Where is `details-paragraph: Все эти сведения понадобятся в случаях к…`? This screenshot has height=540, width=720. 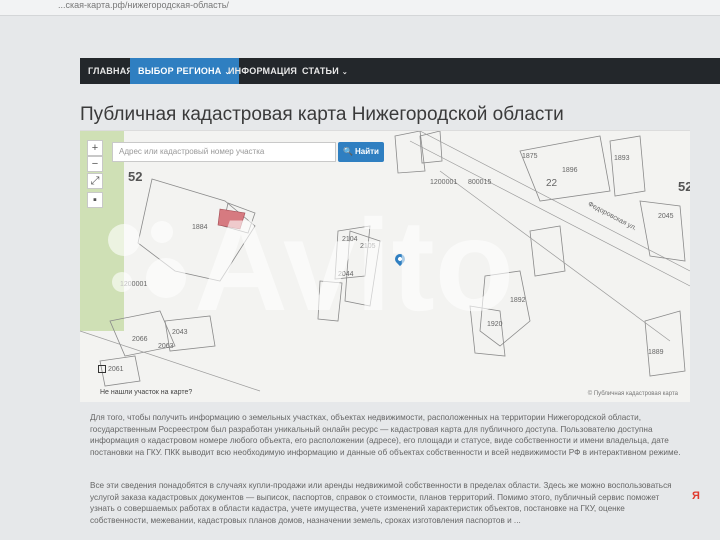 details-paragraph: Все эти сведения понадобятся в случаях к… is located at coordinates (381, 503).